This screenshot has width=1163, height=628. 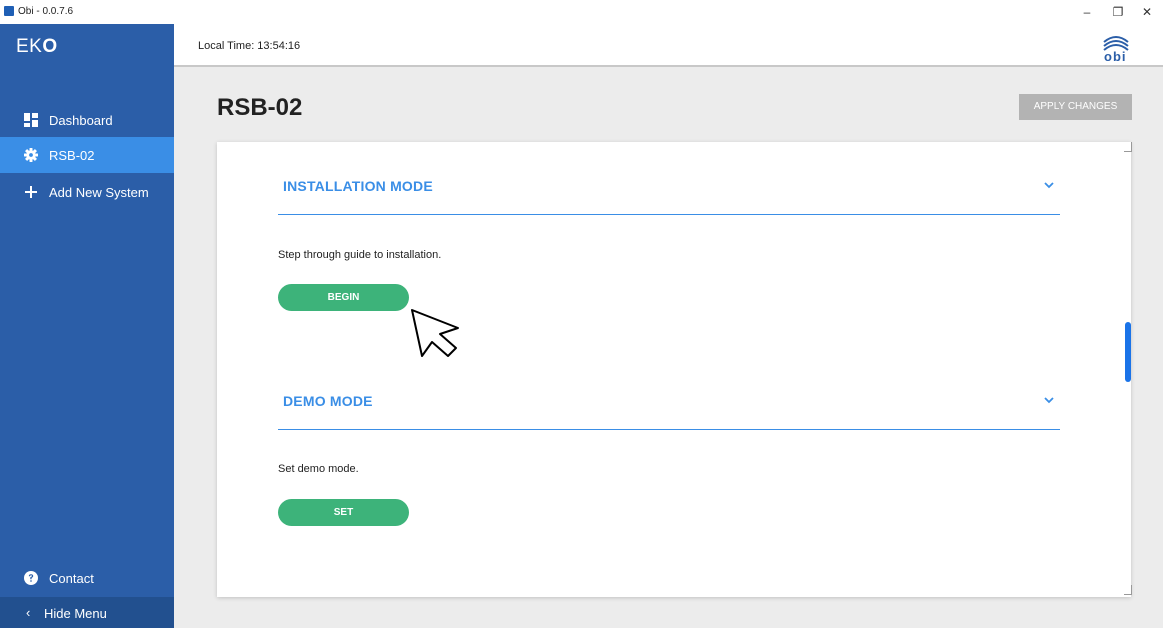 What do you see at coordinates (31, 192) in the screenshot?
I see `plus-icon` at bounding box center [31, 192].